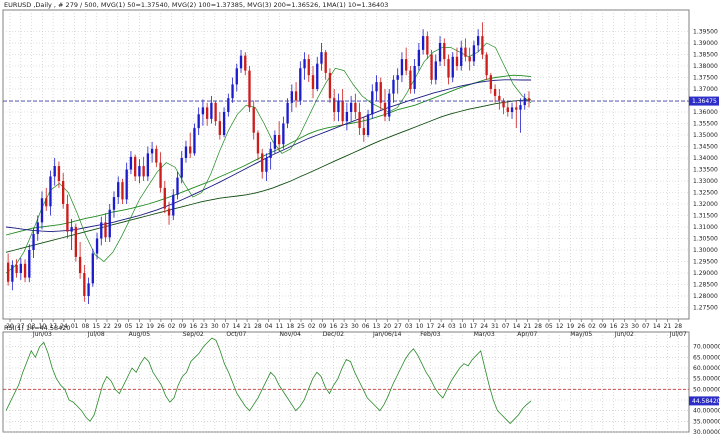 The height and width of the screenshot is (434, 720). I want to click on rsi-tick-label: 30.00000, so click(706, 431).